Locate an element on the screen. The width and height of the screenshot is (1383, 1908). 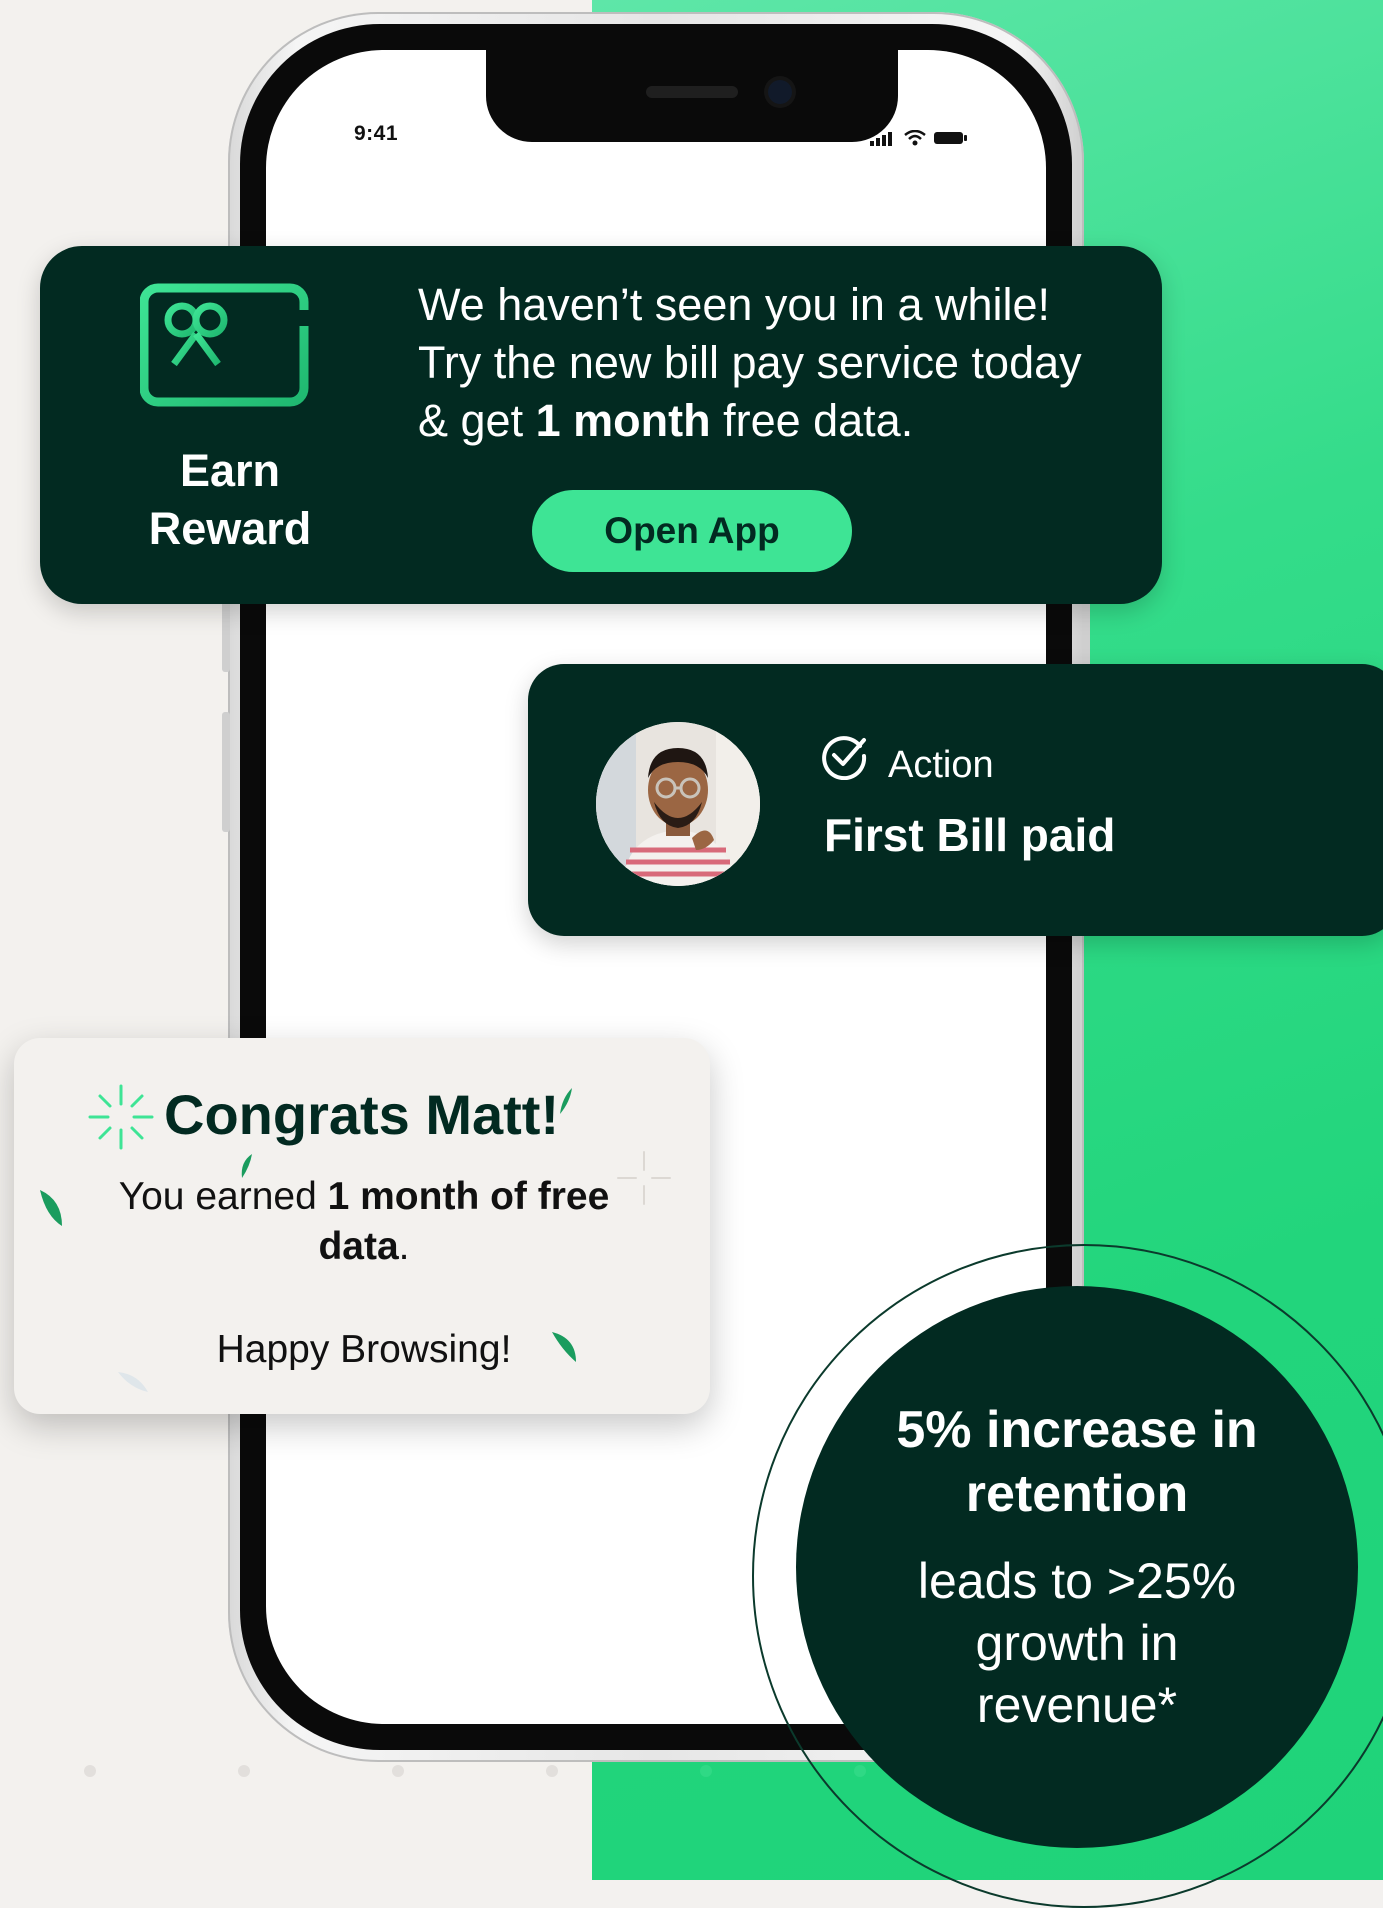
earn-reward-line: Reward is located at coordinates (230, 528).